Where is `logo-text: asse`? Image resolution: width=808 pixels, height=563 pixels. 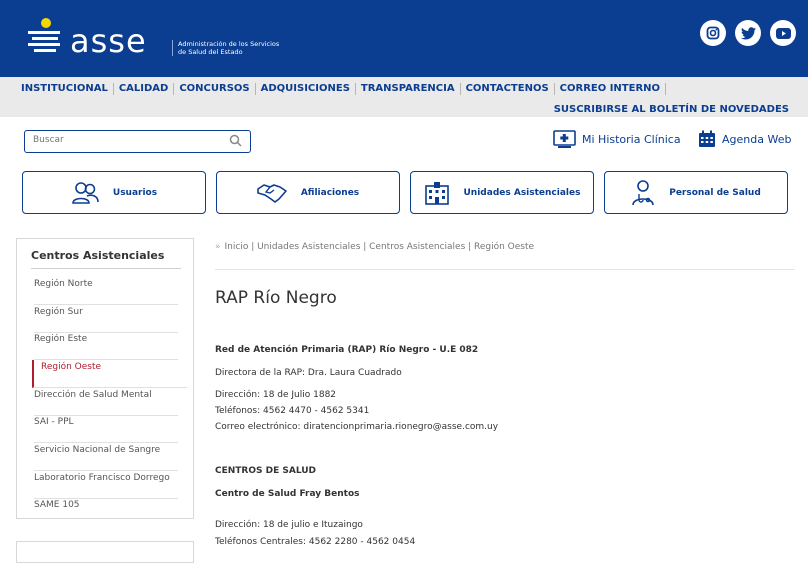 logo-text: asse is located at coordinates (108, 41).